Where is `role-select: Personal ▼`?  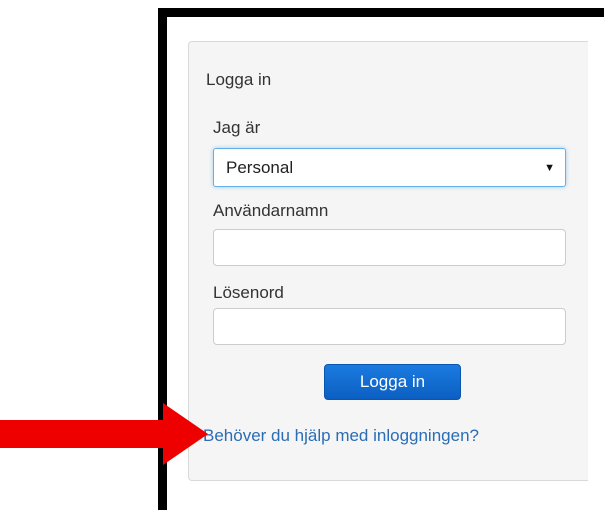
role-select: Personal ▼ is located at coordinates (389, 167).